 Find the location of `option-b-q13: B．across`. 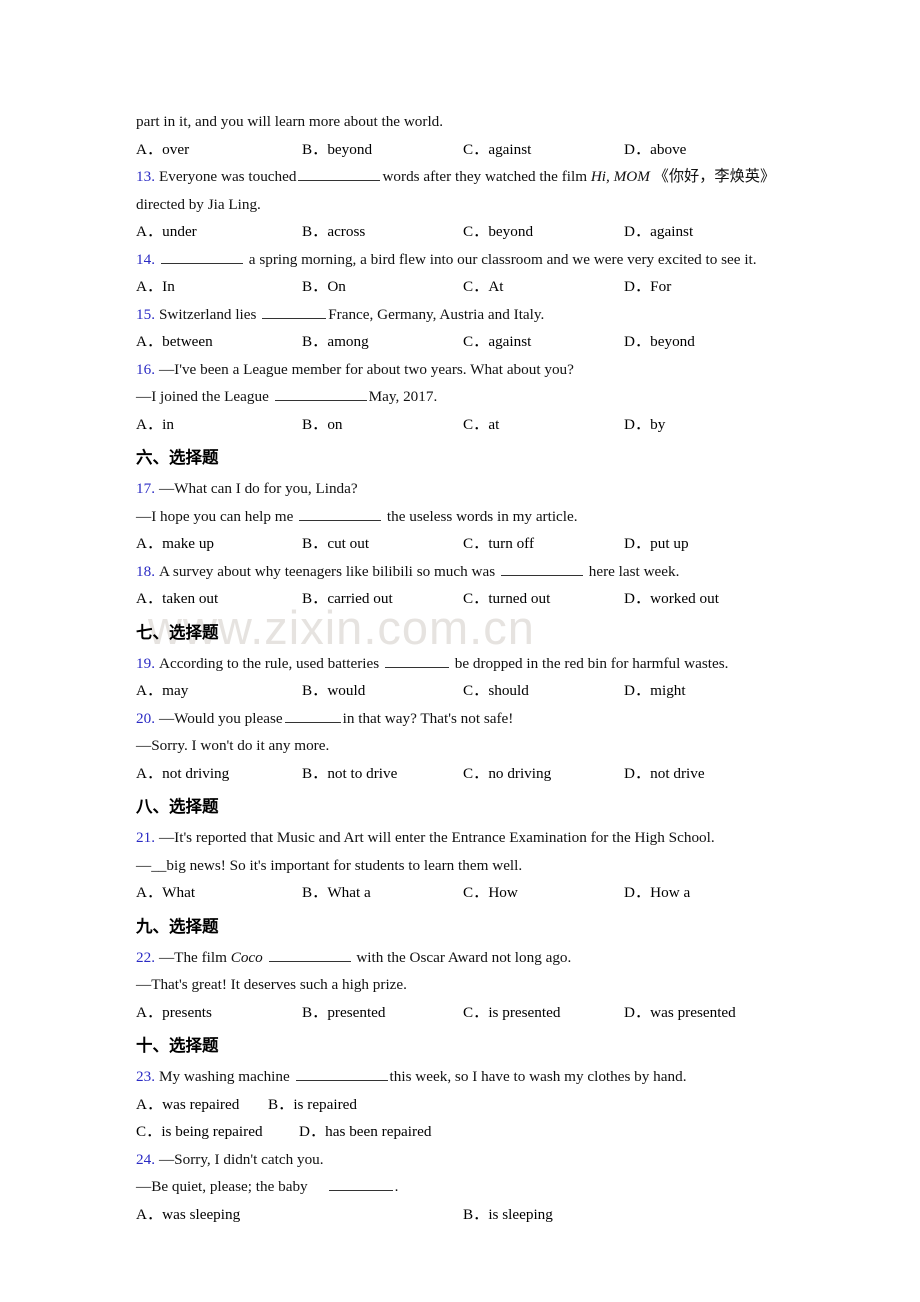

option-b-q13: B．across is located at coordinates (333, 232).